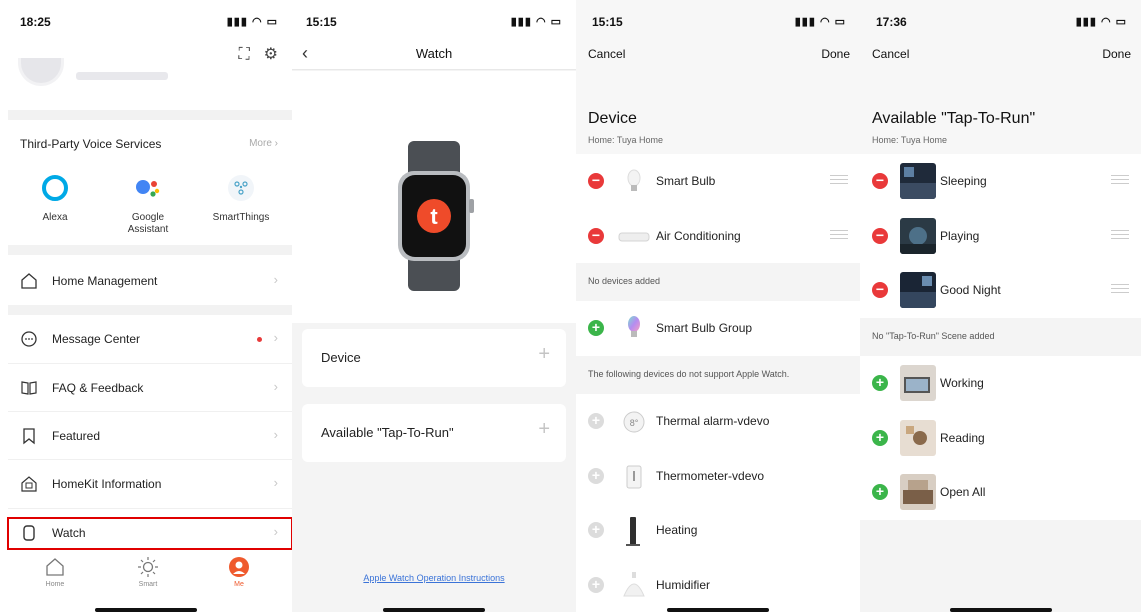 This screenshot has height=612, width=1141. What do you see at coordinates (434, 358) in the screenshot?
I see `device-card: Device +` at bounding box center [434, 358].